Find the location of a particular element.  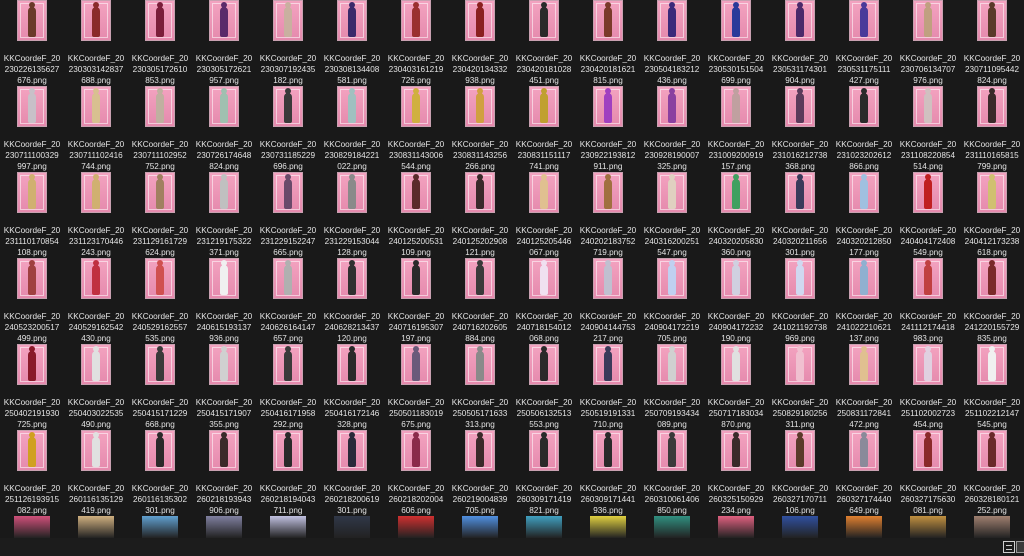

file-item: KKCoordeF_20 250501183019 675.png is located at coordinates (416, 386).